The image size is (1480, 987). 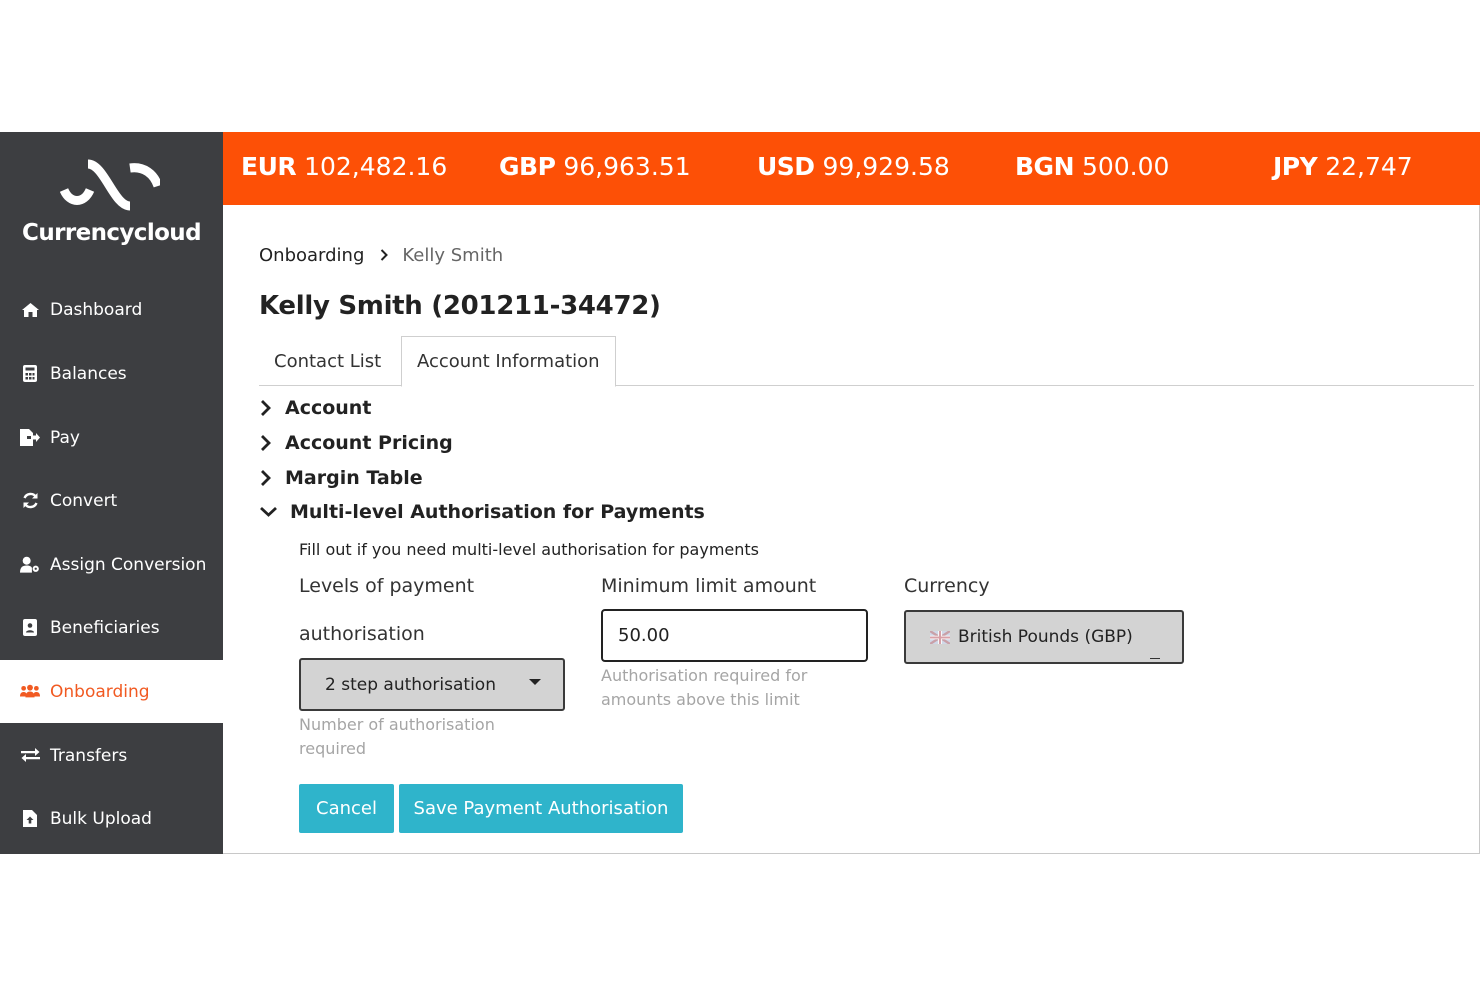 What do you see at coordinates (354, 478) in the screenshot?
I see `section-label: Margin Table` at bounding box center [354, 478].